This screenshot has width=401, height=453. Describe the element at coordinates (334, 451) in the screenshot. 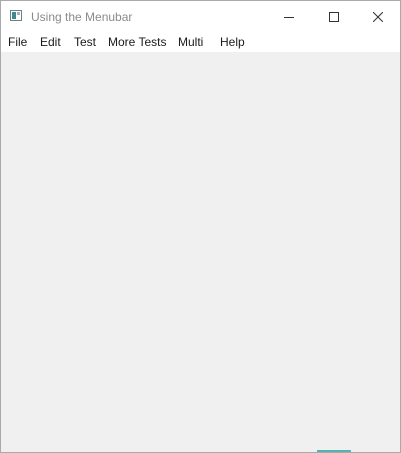

I see `accent-strip` at that location.